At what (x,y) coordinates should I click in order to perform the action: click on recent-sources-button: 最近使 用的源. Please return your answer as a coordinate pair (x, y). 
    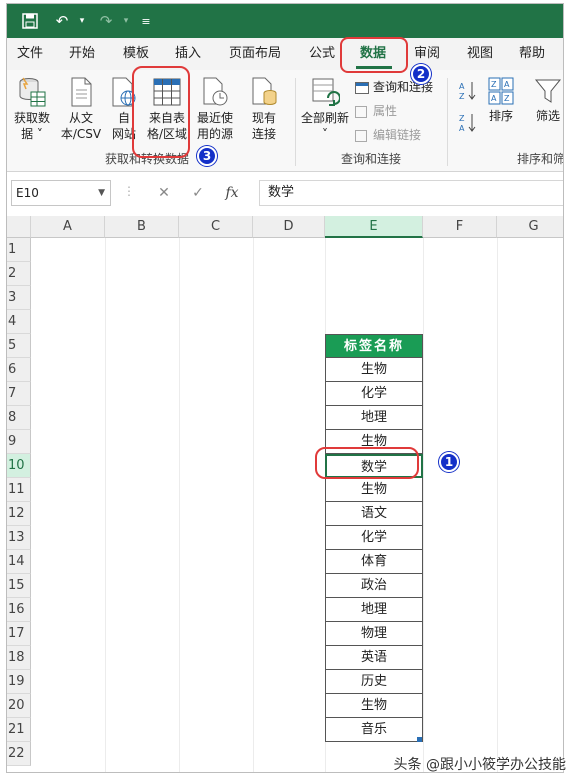
    Looking at the image, I should click on (215, 109).